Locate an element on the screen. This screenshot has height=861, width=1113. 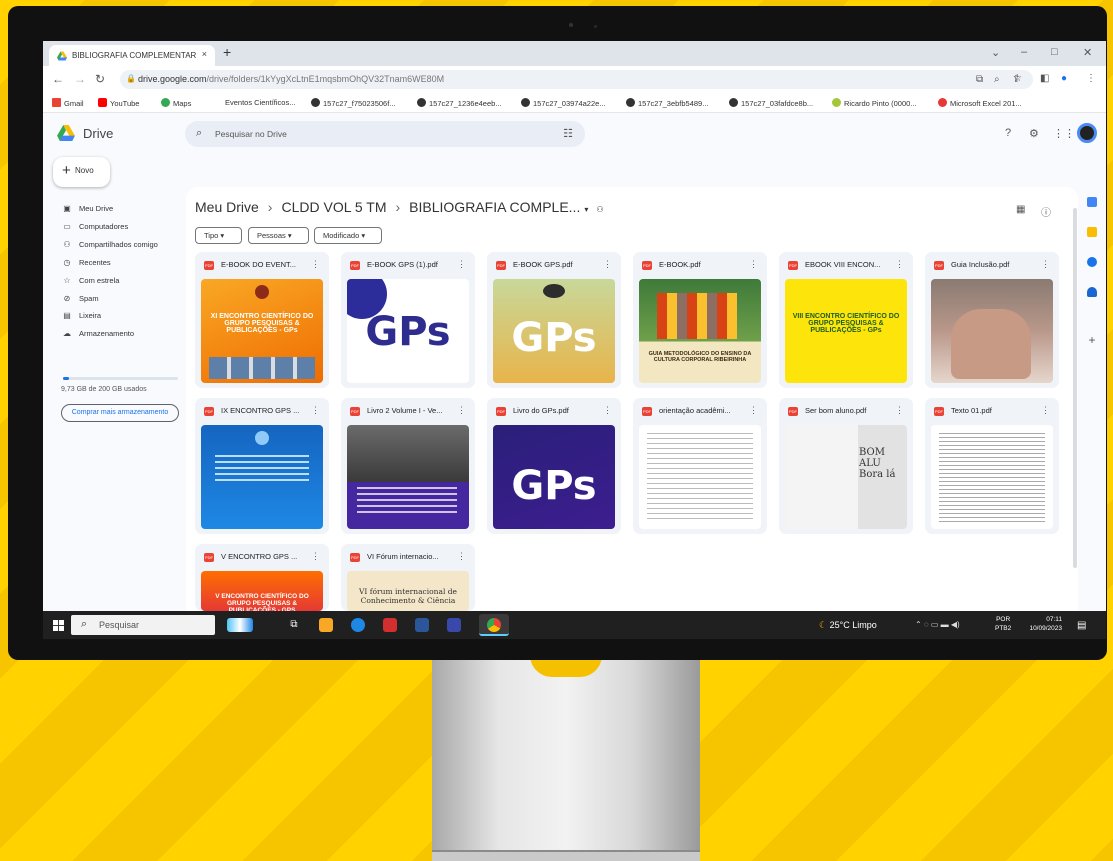
acrobat-icon is located at coordinates (390, 625).